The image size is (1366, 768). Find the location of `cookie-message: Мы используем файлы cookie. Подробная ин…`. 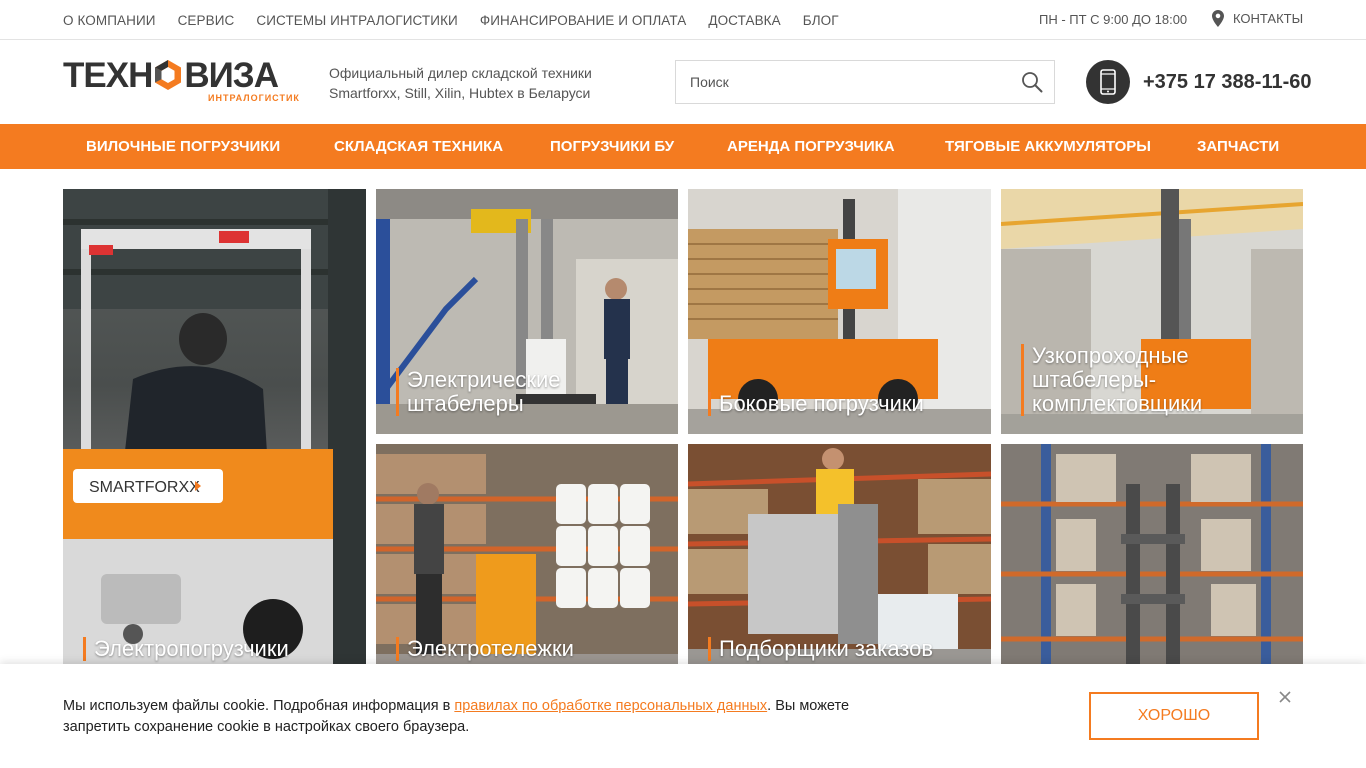

cookie-message: Мы используем файлы cookie. Подробная ин… is located at coordinates (483, 717).